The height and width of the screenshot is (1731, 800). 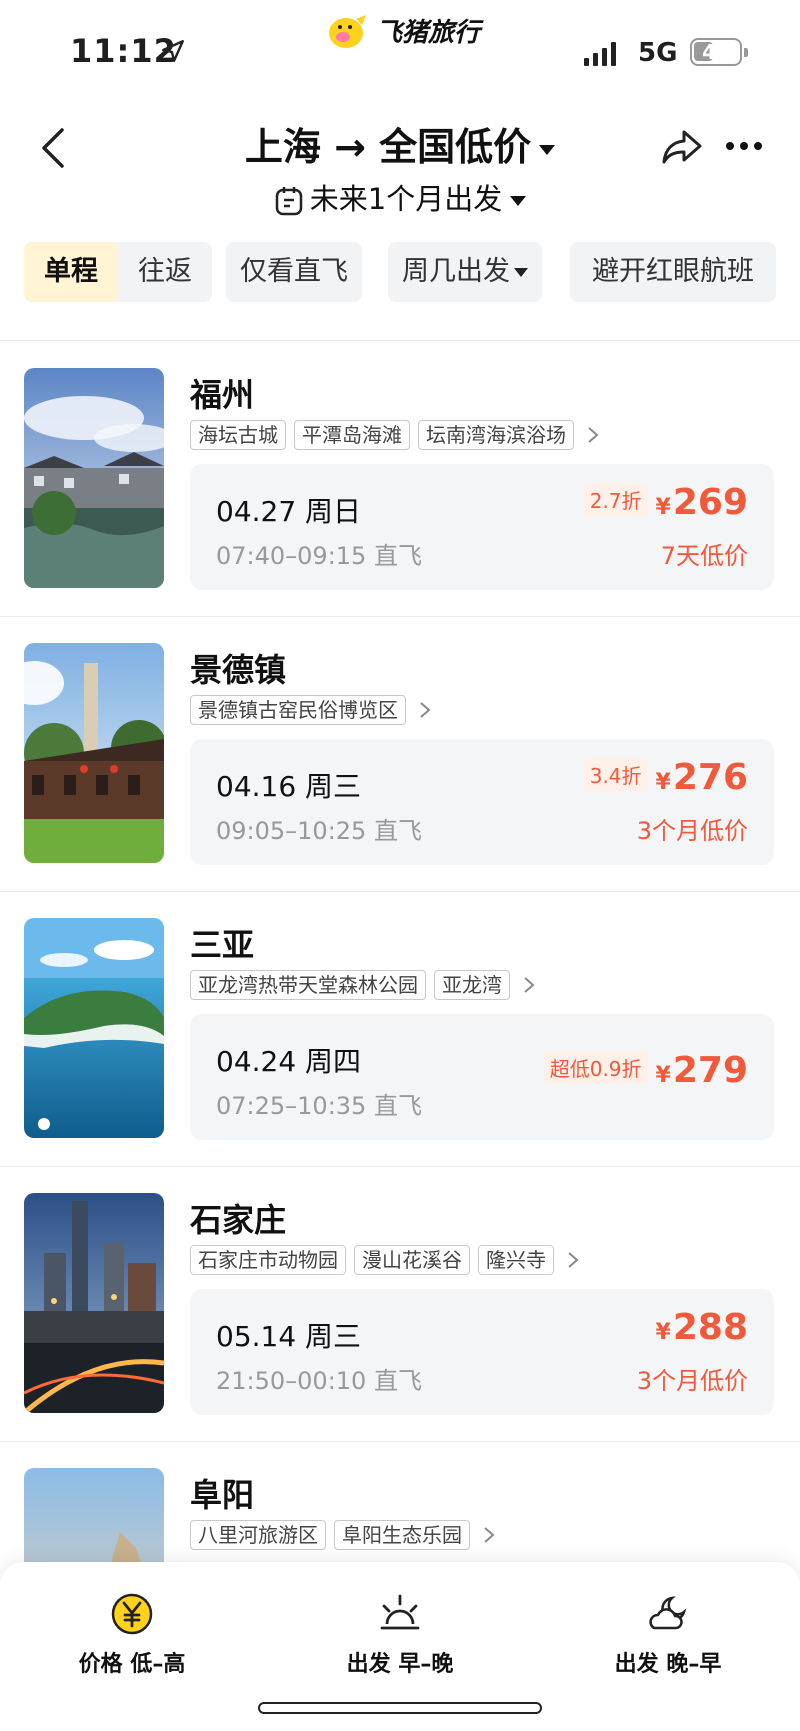 I want to click on direct-only-filter: 仅看直飞, so click(x=294, y=272).